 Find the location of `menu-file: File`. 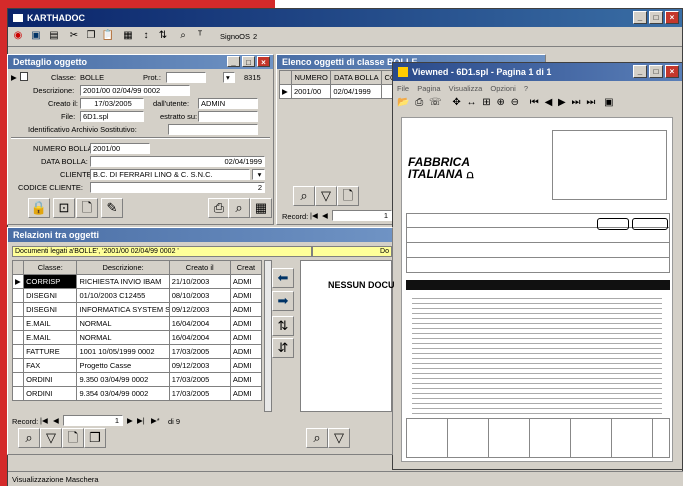

menu-file: File is located at coordinates (403, 88).